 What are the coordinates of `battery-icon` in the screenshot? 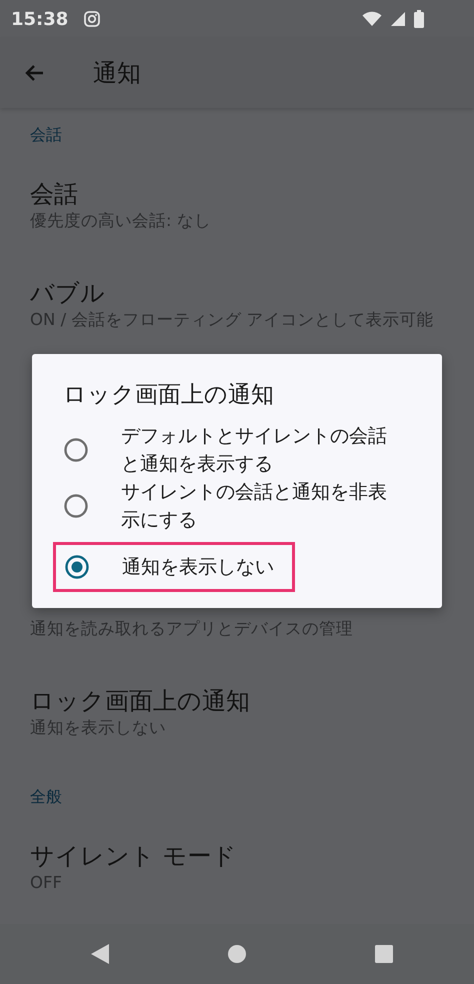 It's located at (419, 19).